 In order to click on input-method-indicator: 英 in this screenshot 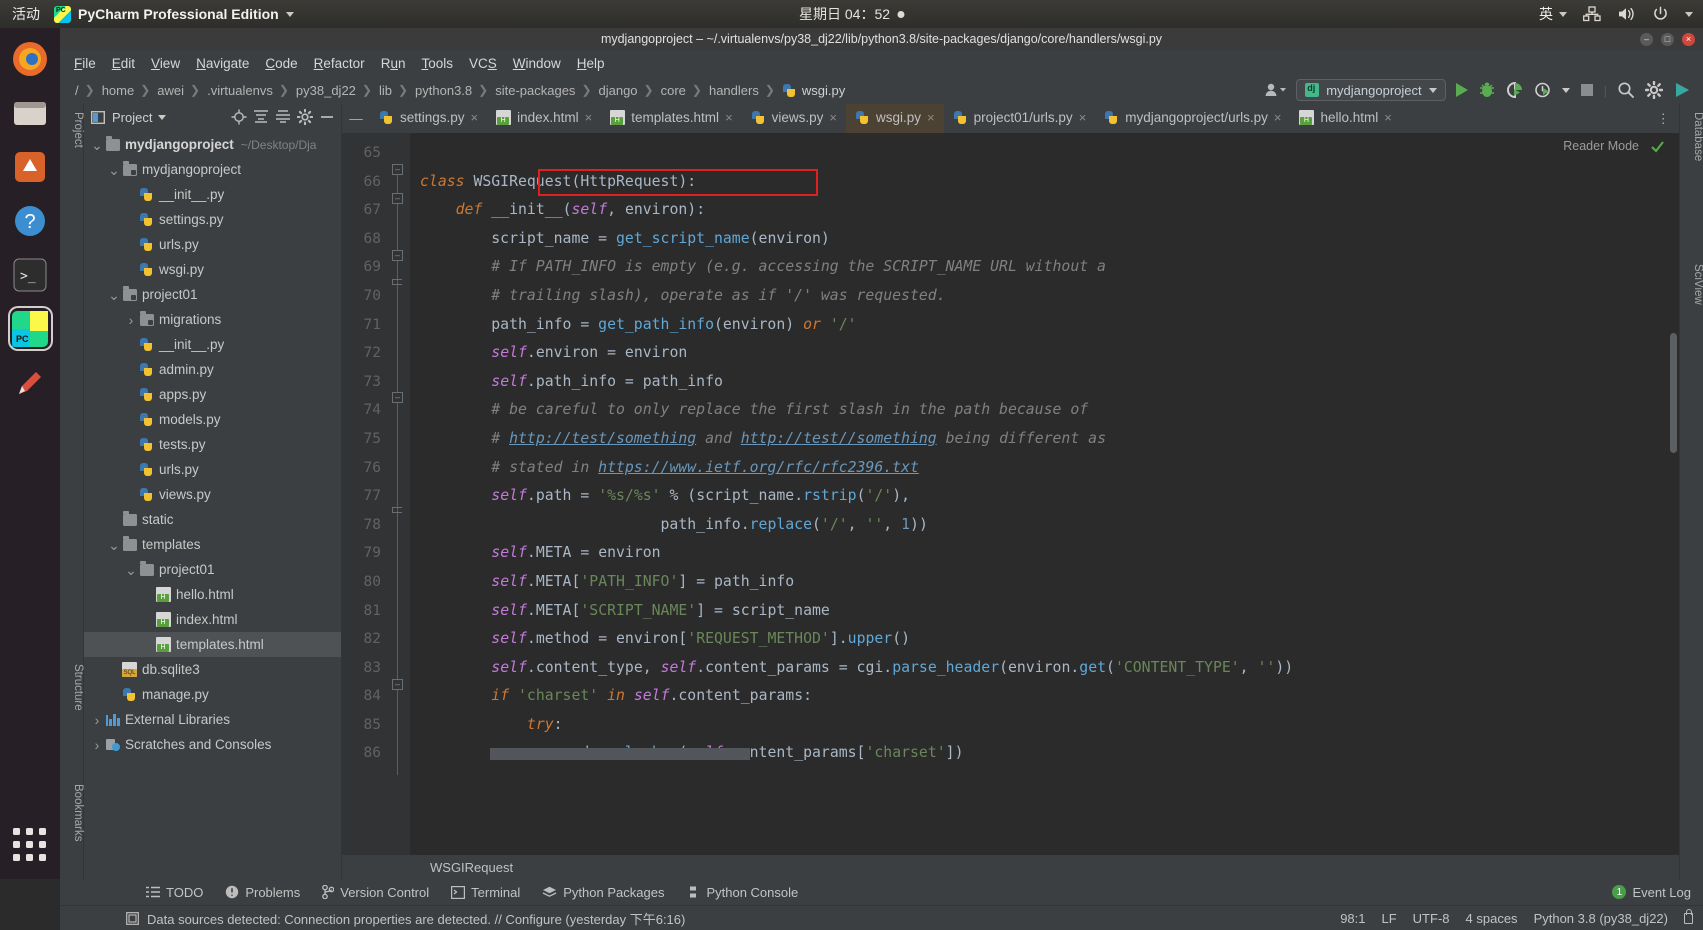, I will do `click(1553, 14)`.